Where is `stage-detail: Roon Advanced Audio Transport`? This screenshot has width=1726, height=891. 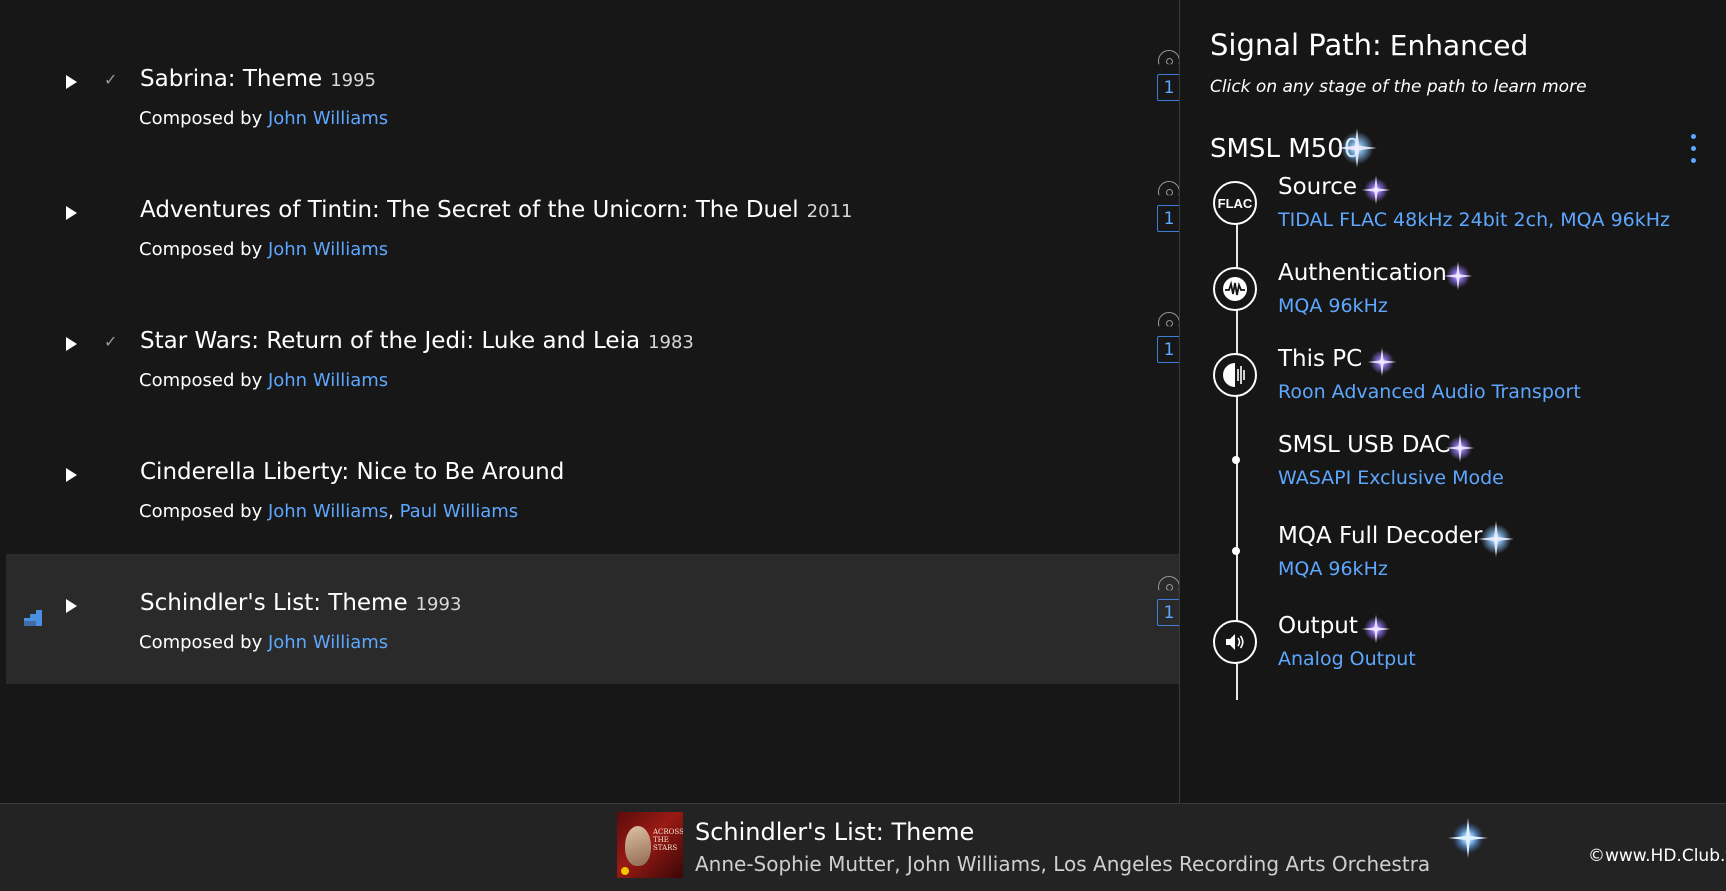 stage-detail: Roon Advanced Audio Transport is located at coordinates (1429, 392).